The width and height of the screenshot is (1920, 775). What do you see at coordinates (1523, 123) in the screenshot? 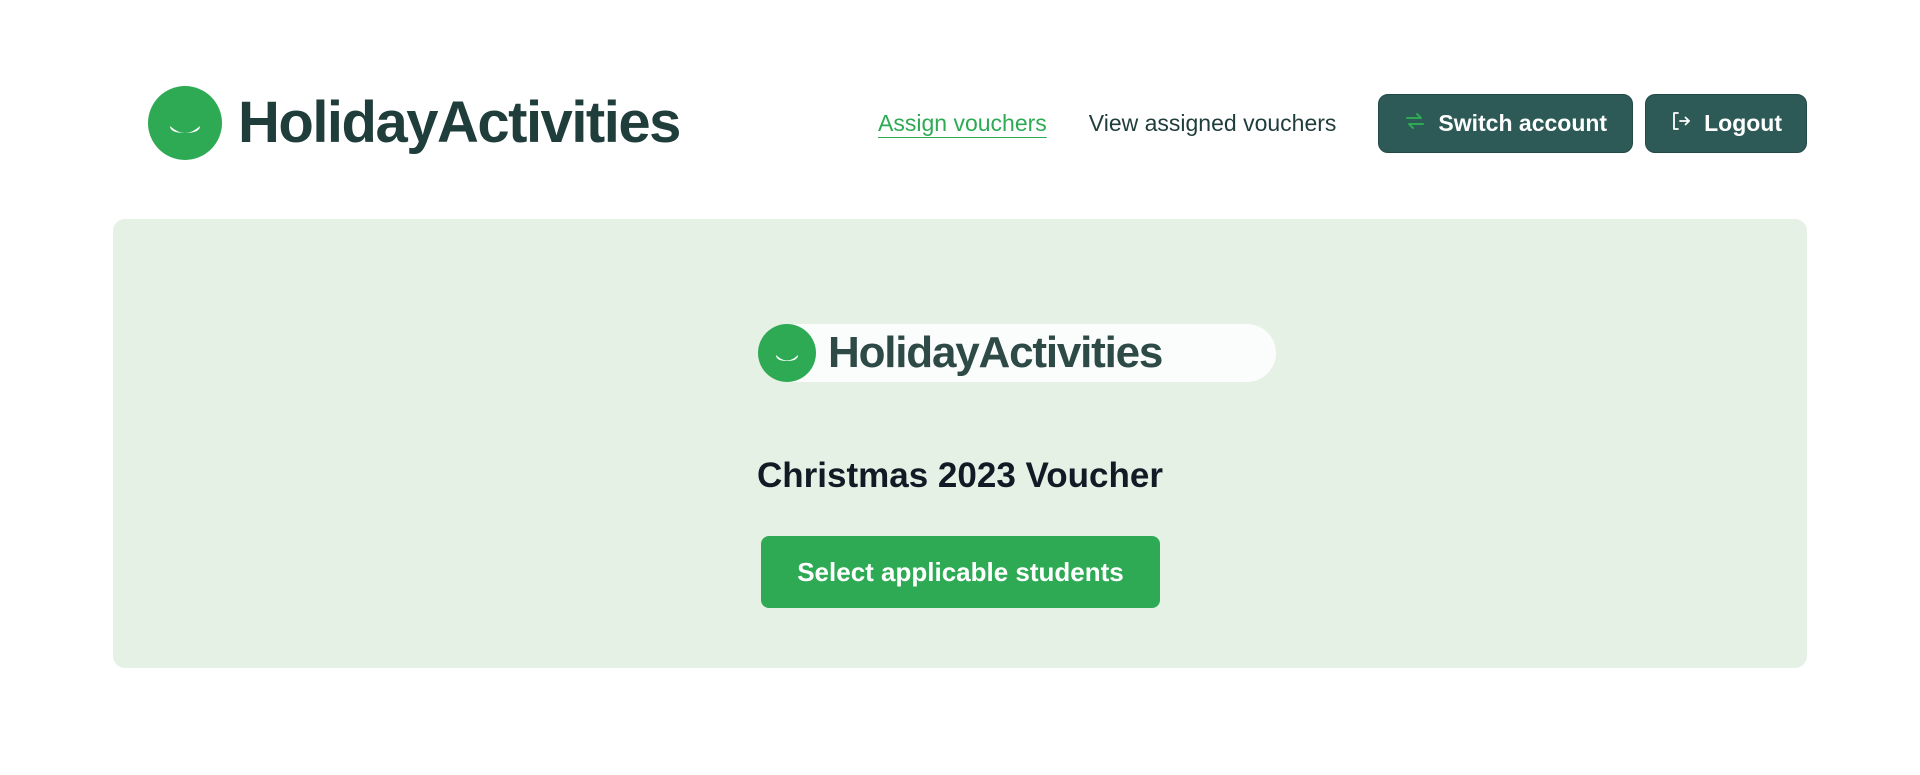
I see `switch-account-label: Switch account` at bounding box center [1523, 123].